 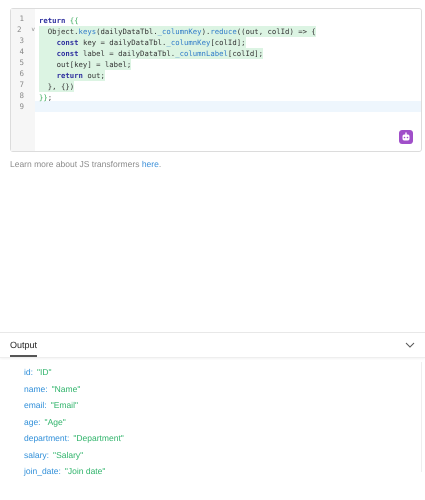 What do you see at coordinates (66, 389) in the screenshot?
I see `output-value: "Name"` at bounding box center [66, 389].